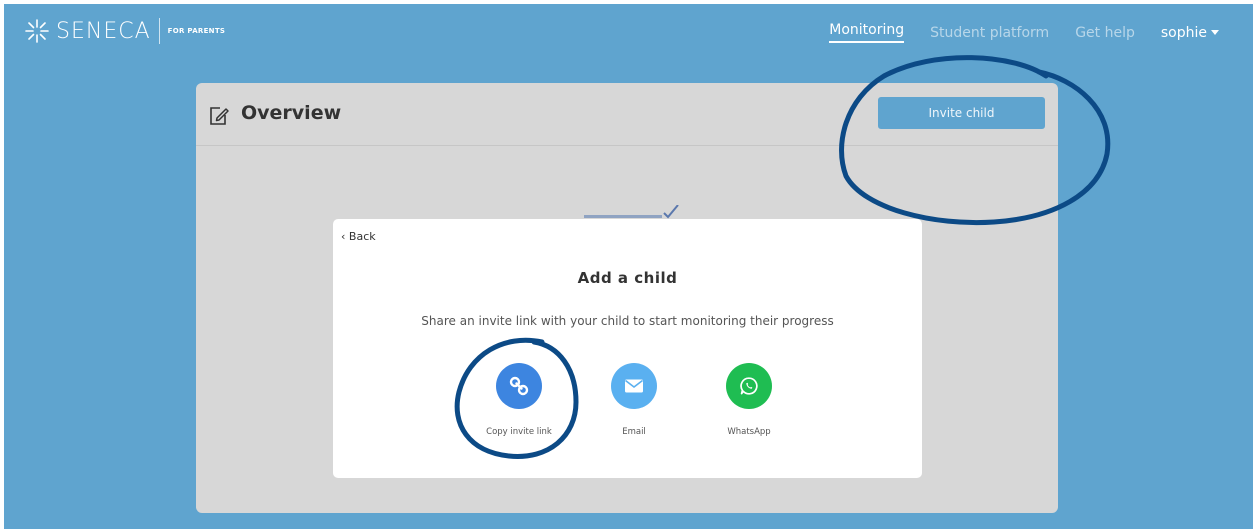  Describe the element at coordinates (159, 31) in the screenshot. I see `logo-divider` at that location.